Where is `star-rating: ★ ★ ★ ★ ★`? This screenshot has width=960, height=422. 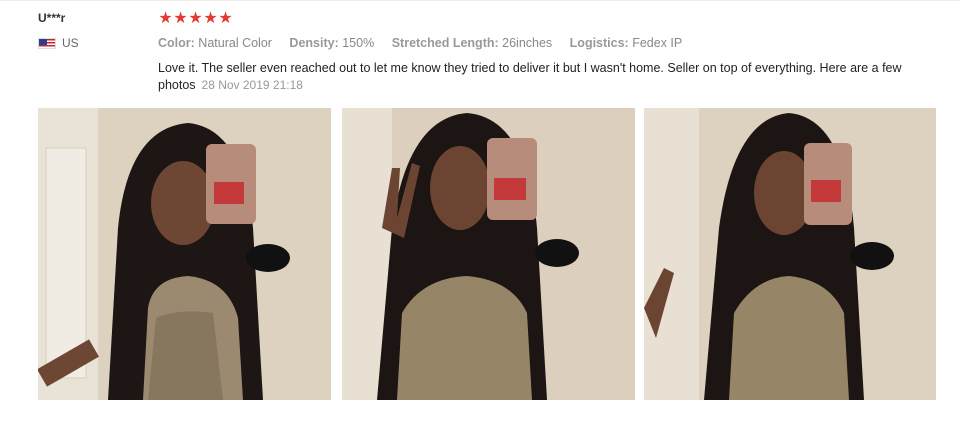
star-rating: ★ ★ ★ ★ ★ is located at coordinates (195, 19).